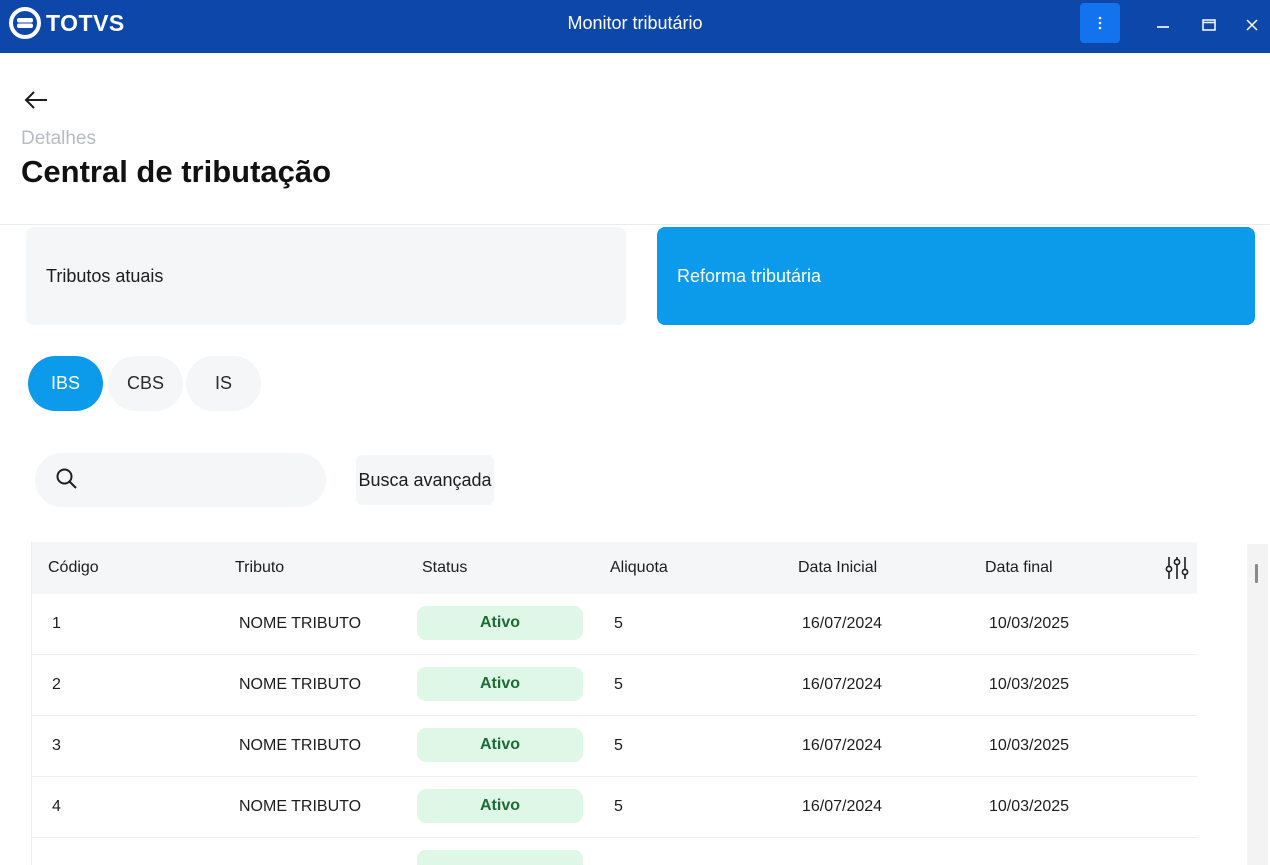 The image size is (1270, 865). What do you see at coordinates (1256, 573) in the screenshot?
I see `scrollbar-thumb` at bounding box center [1256, 573].